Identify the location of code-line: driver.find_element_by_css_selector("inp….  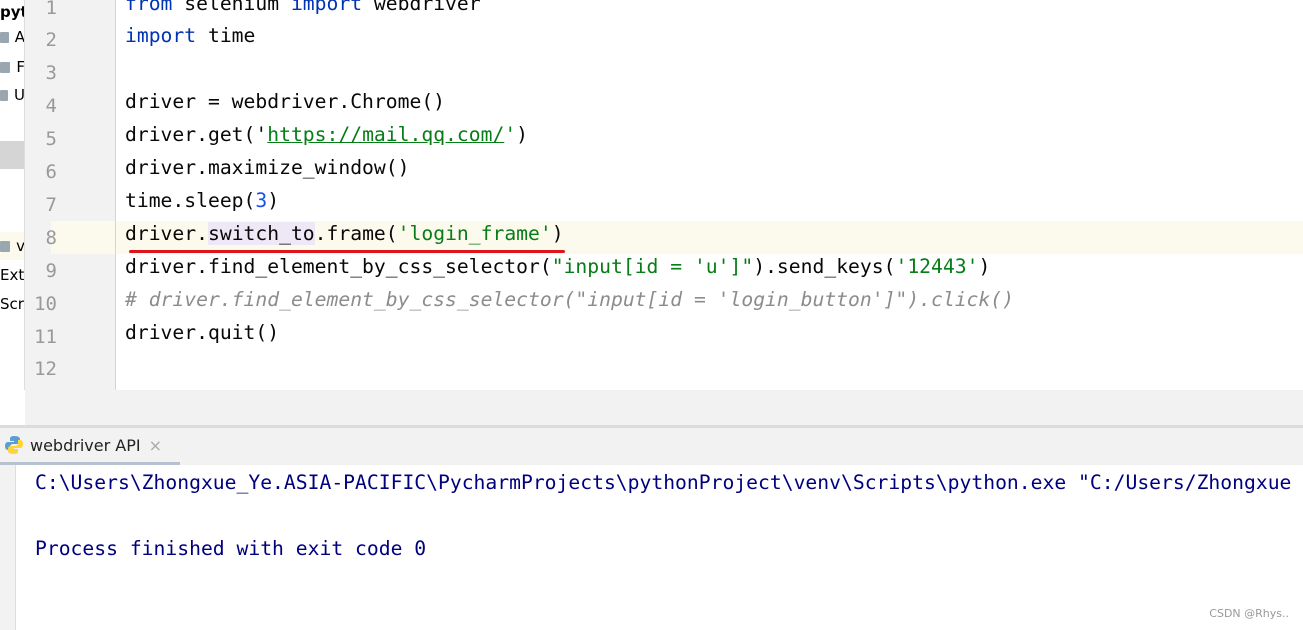
(557, 271).